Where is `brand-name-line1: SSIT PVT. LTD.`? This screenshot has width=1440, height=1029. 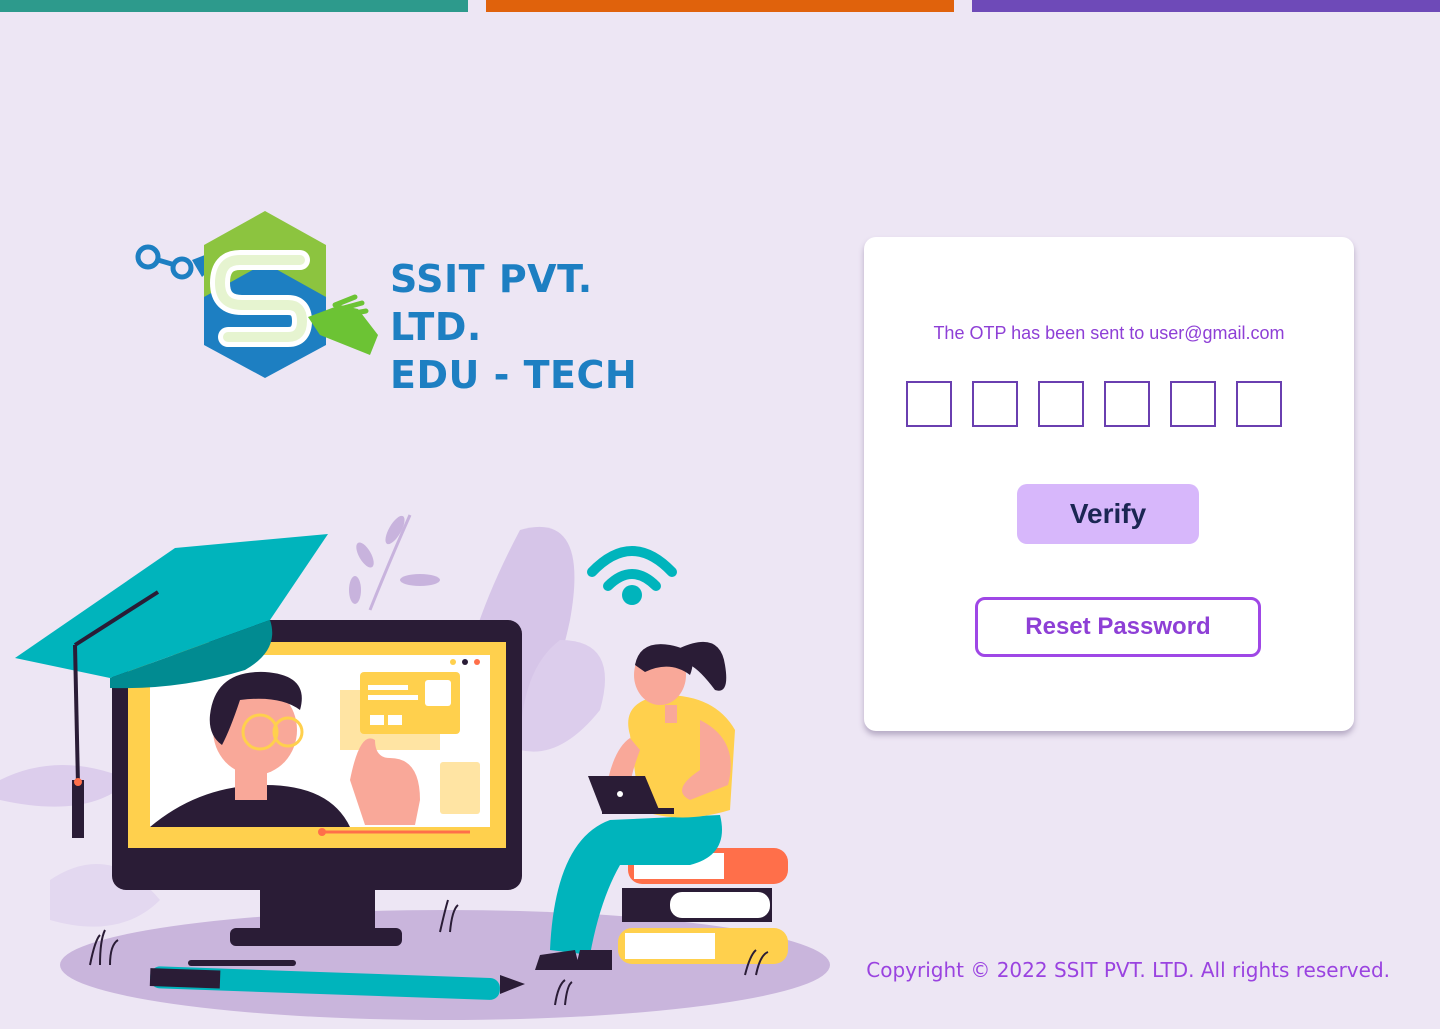 brand-name-line1: SSIT PVT. LTD. is located at coordinates (491, 303).